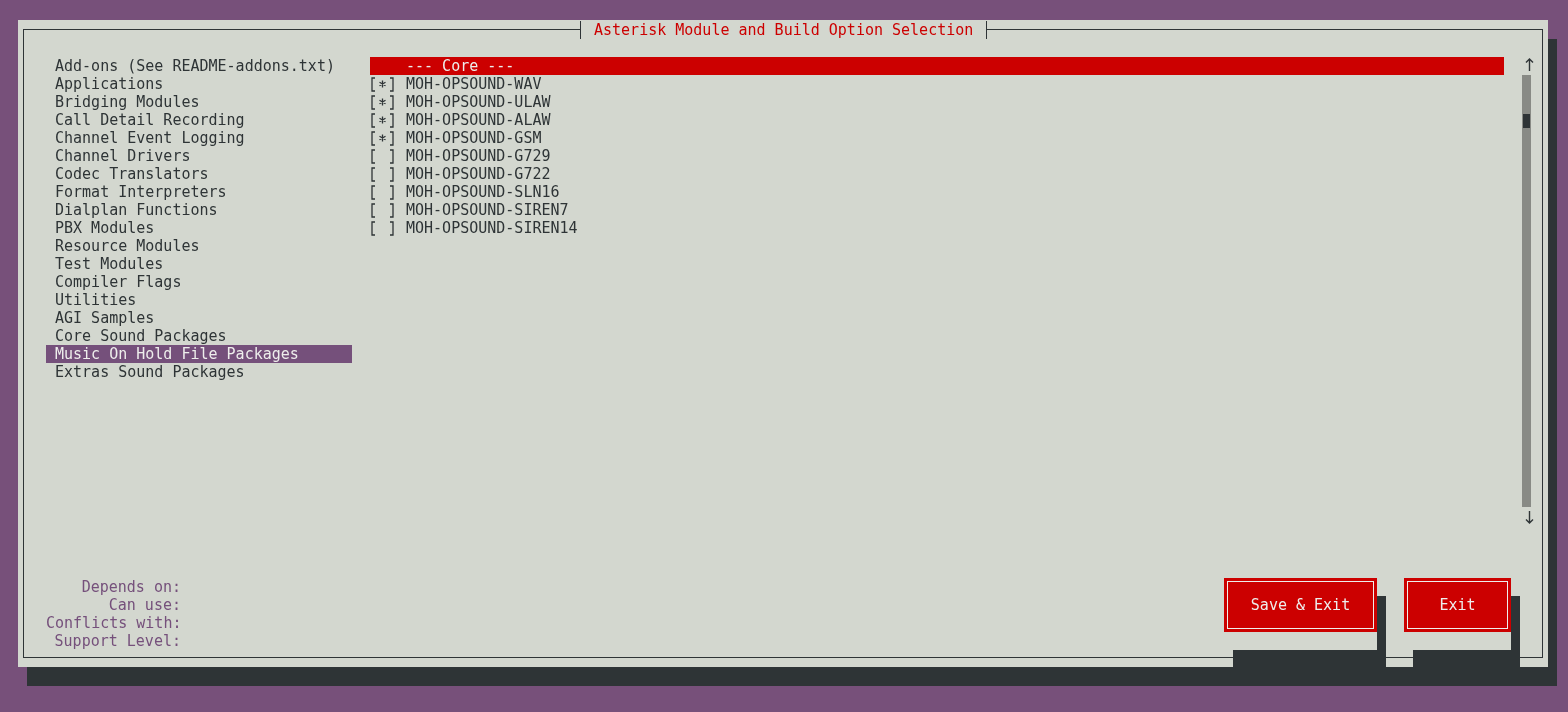  I want to click on info-label: Depends on:, so click(130, 587).